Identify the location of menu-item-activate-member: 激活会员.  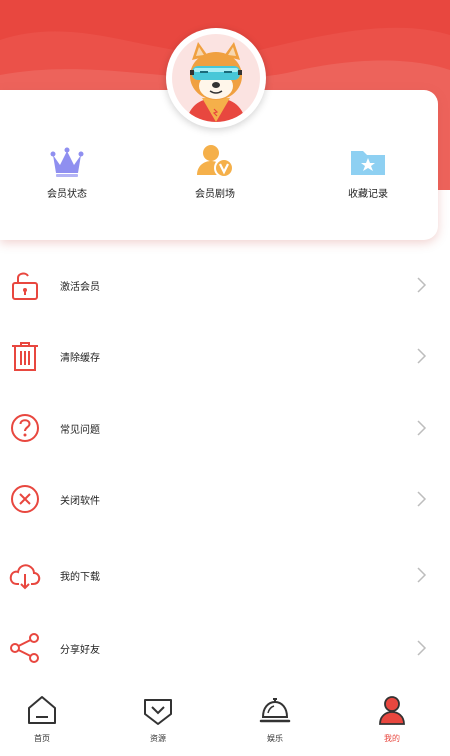
(225, 286).